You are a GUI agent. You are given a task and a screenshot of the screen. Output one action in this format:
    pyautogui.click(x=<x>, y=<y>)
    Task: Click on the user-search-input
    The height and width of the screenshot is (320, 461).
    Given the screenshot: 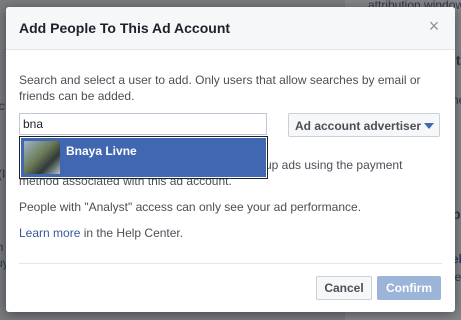 What is the action you would take?
    pyautogui.click(x=143, y=124)
    